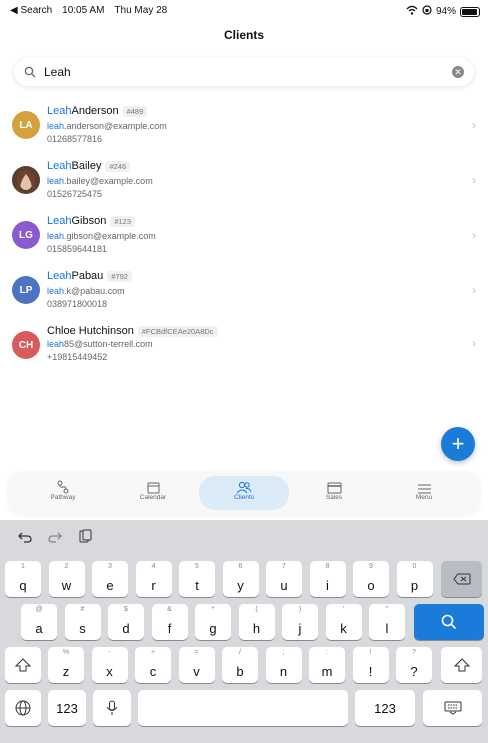 This screenshot has height=743, width=488. Describe the element at coordinates (153, 566) in the screenshot. I see `key-alt-label: 4` at that location.